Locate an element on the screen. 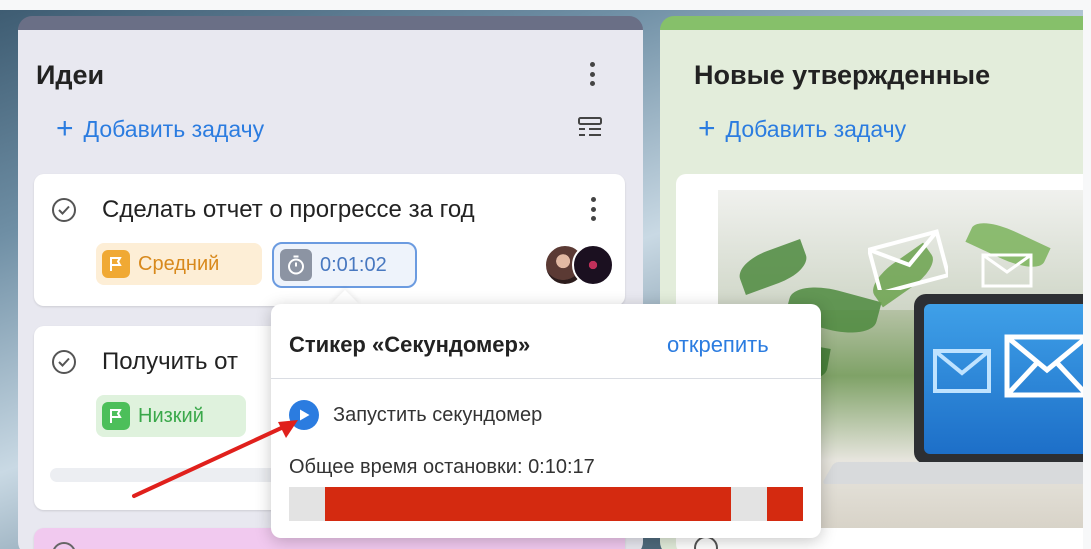 The height and width of the screenshot is (549, 1091). timer-sticker: 0:01:02 is located at coordinates (344, 265).